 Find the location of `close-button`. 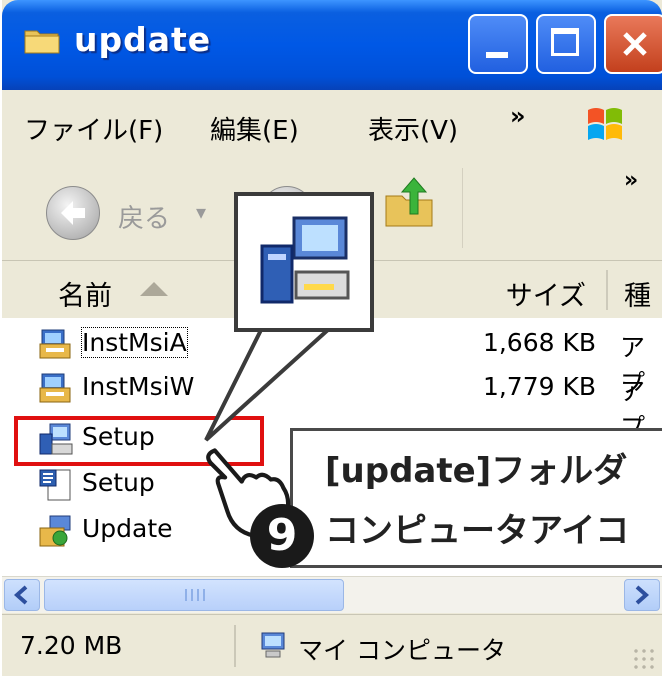

close-button is located at coordinates (633, 44).